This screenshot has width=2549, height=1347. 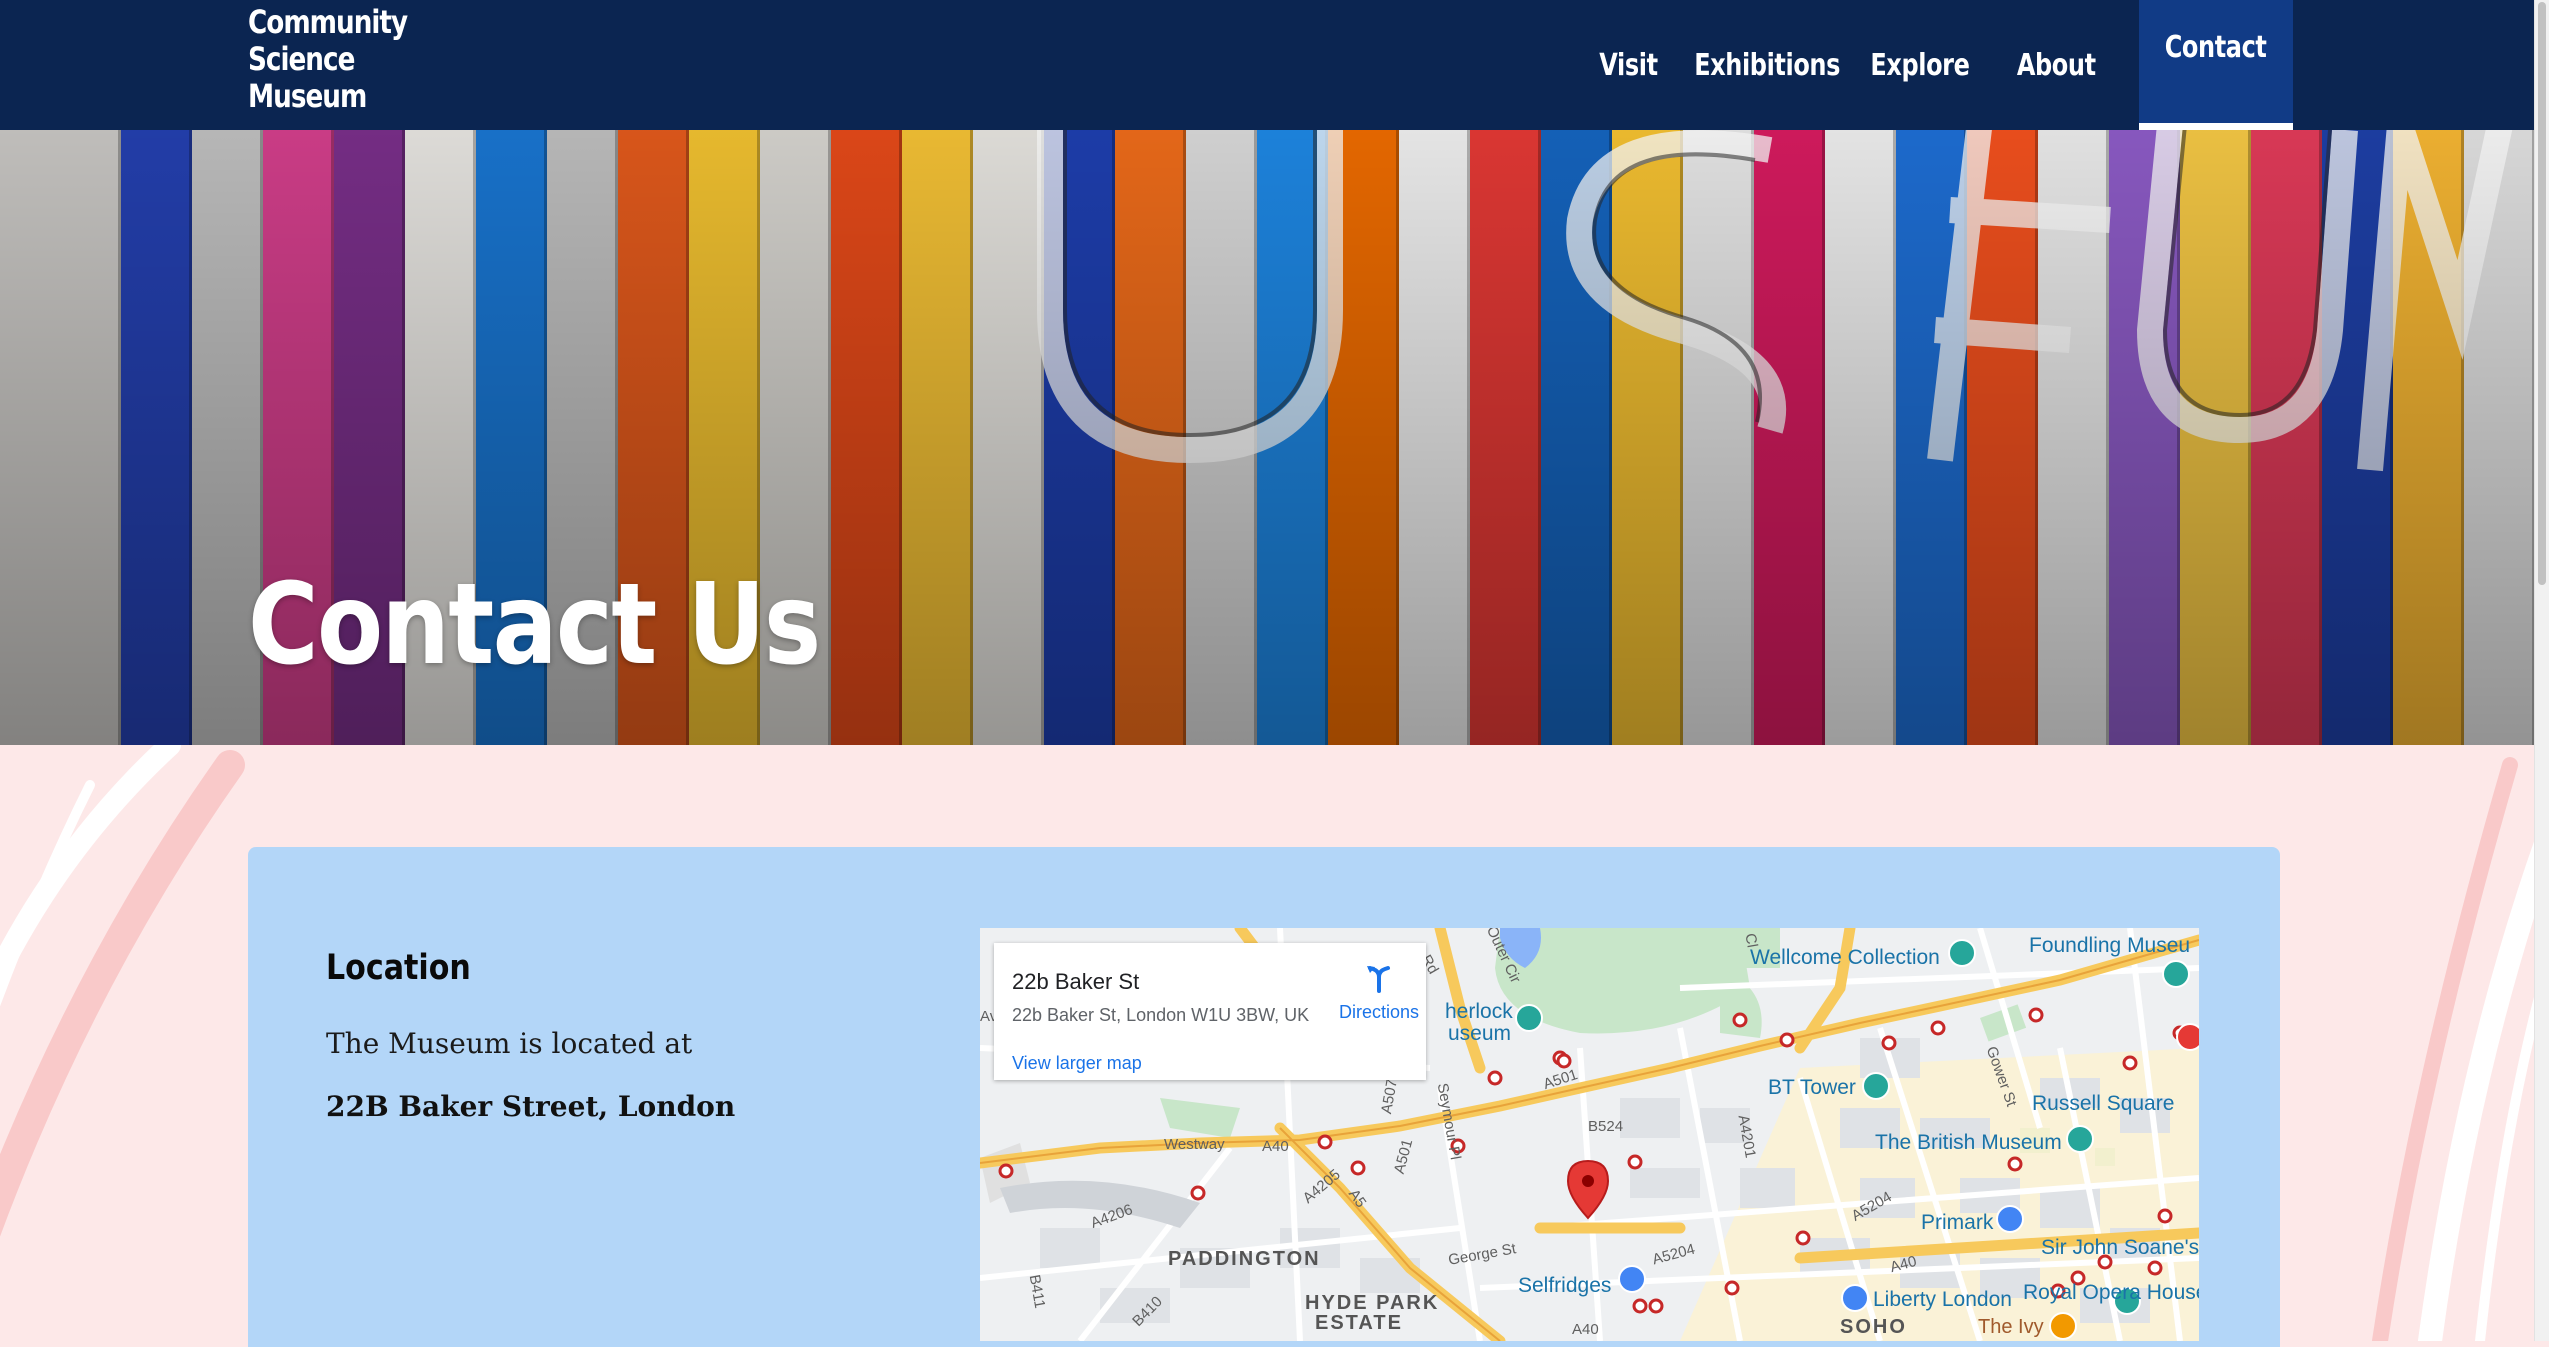 What do you see at coordinates (534, 625) in the screenshot?
I see `page-title: Contact Us` at bounding box center [534, 625].